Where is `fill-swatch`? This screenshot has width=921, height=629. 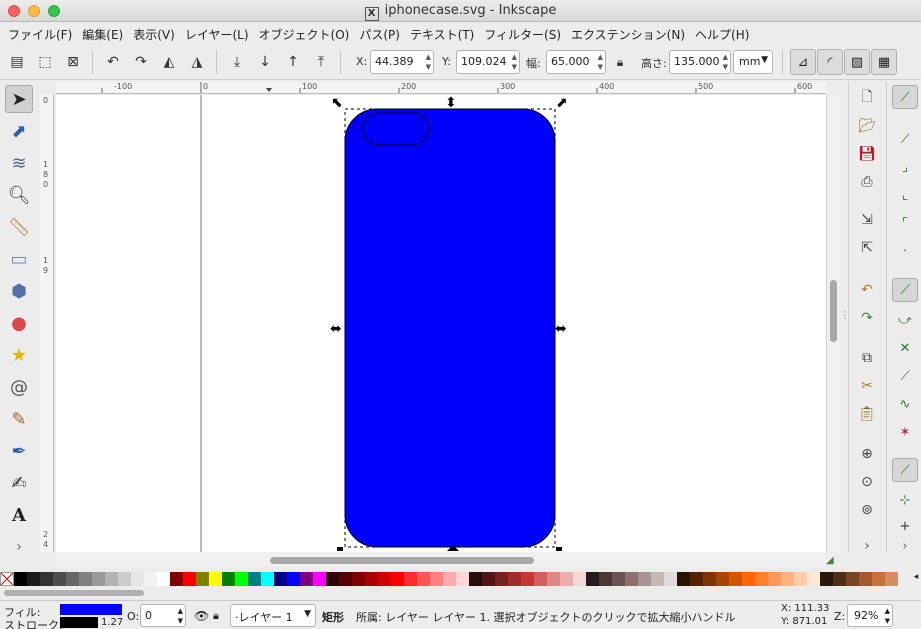 fill-swatch is located at coordinates (91, 609).